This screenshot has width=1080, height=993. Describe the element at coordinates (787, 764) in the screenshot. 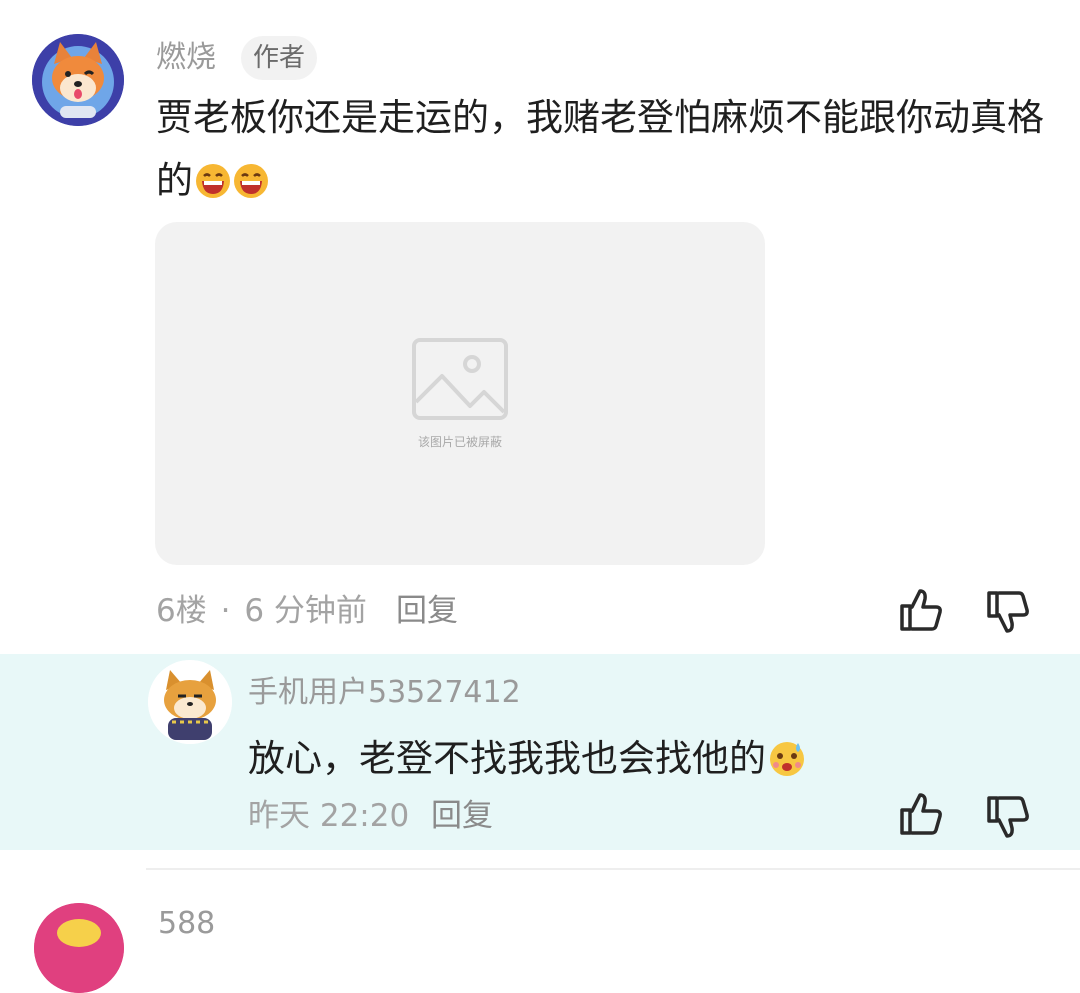

I see `sweating-emoji-icon` at that location.